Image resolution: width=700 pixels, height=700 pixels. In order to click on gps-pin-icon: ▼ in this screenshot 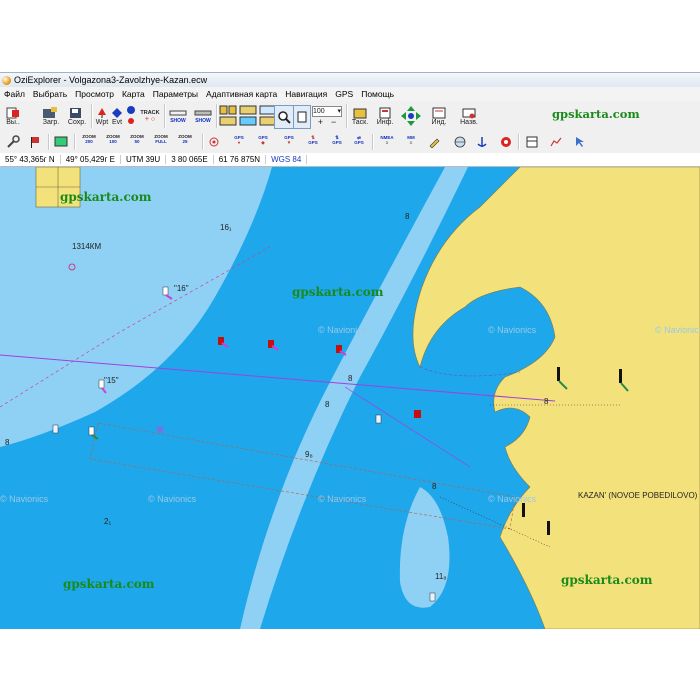, I will do `click(289, 142)`.